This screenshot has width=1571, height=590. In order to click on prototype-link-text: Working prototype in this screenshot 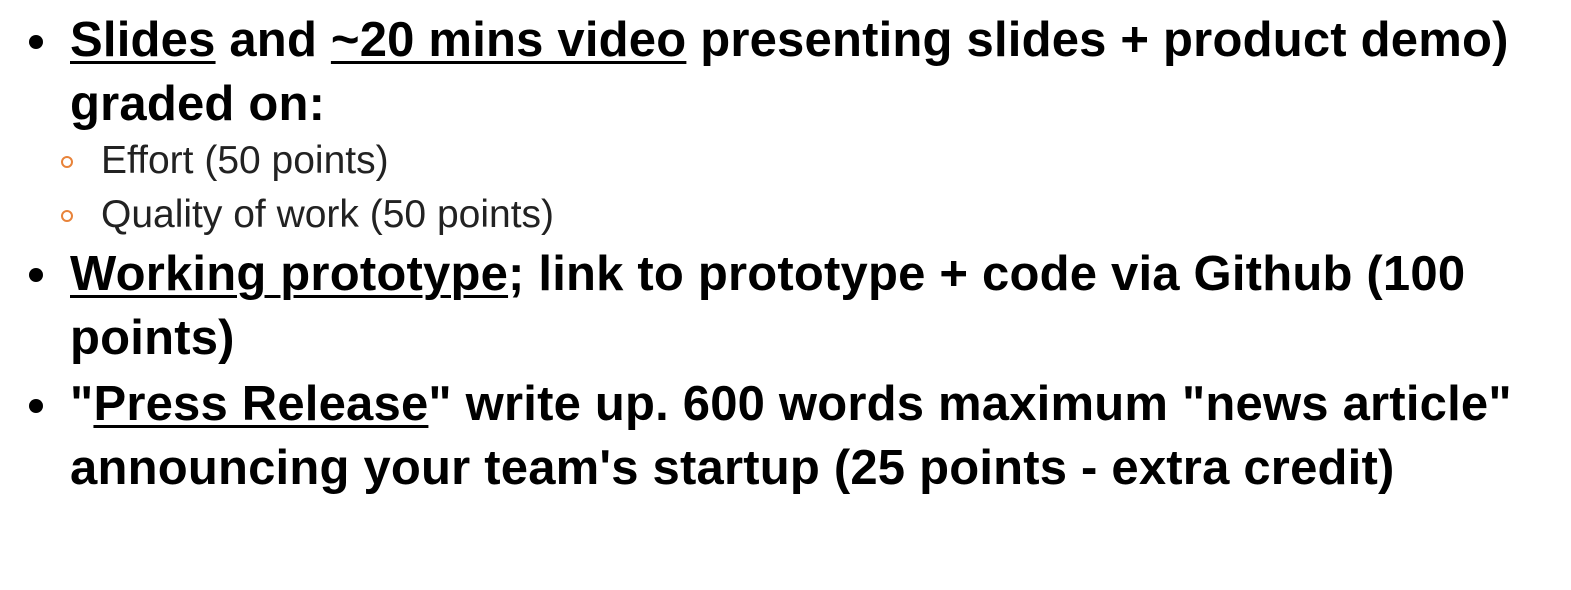, I will do `click(289, 274)`.